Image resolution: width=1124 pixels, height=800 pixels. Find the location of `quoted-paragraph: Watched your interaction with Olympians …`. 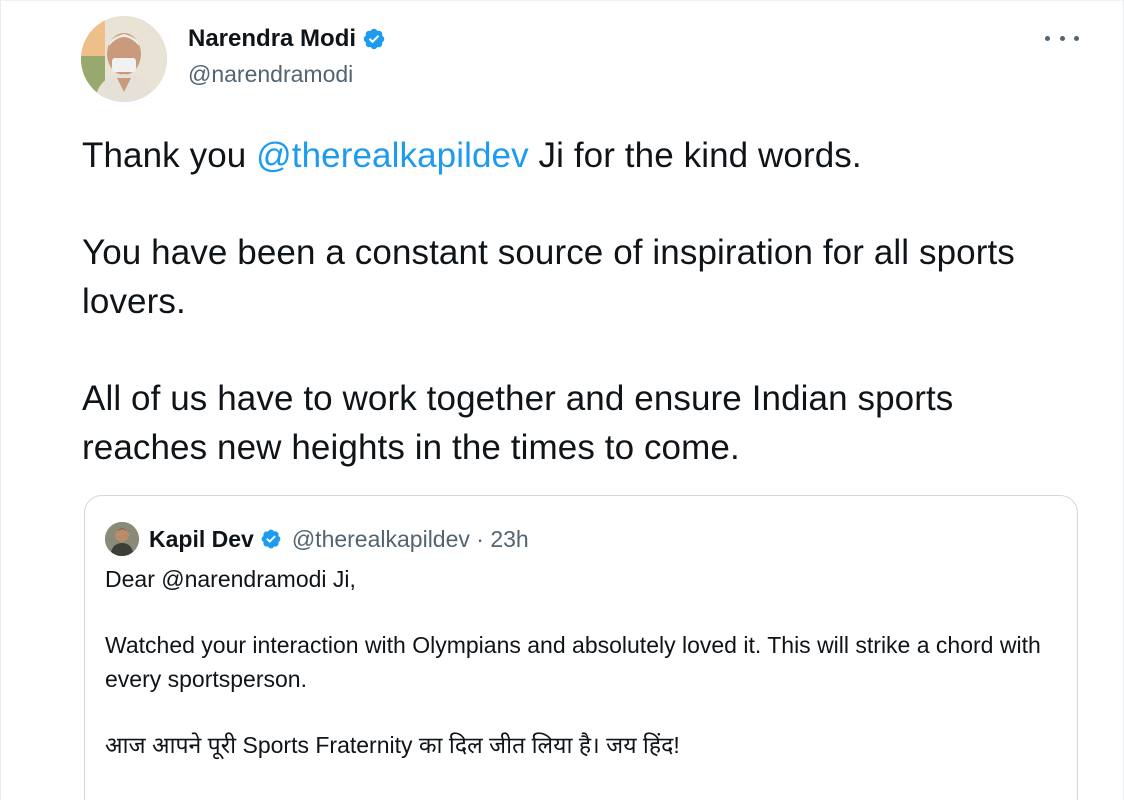

quoted-paragraph: Watched your interaction with Olympians … is located at coordinates (573, 662).